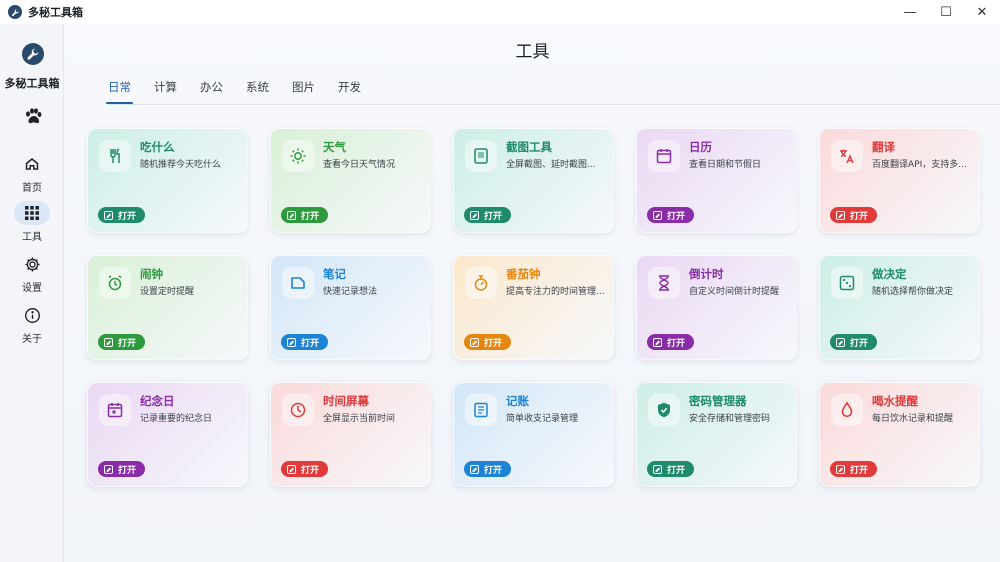 The height and width of the screenshot is (562, 1000). Describe the element at coordinates (716, 434) in the screenshot. I see `tool-card-shield: 密码管理器 安全存储和管理密码 打开` at that location.